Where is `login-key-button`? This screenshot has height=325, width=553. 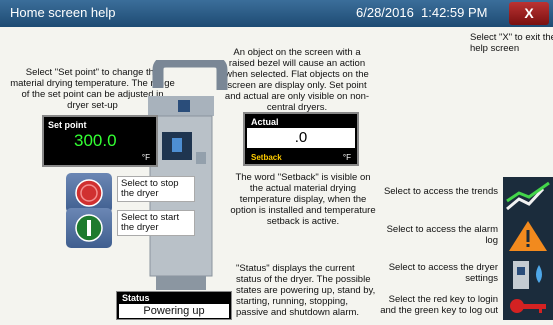
login-key-button is located at coordinates (528, 306).